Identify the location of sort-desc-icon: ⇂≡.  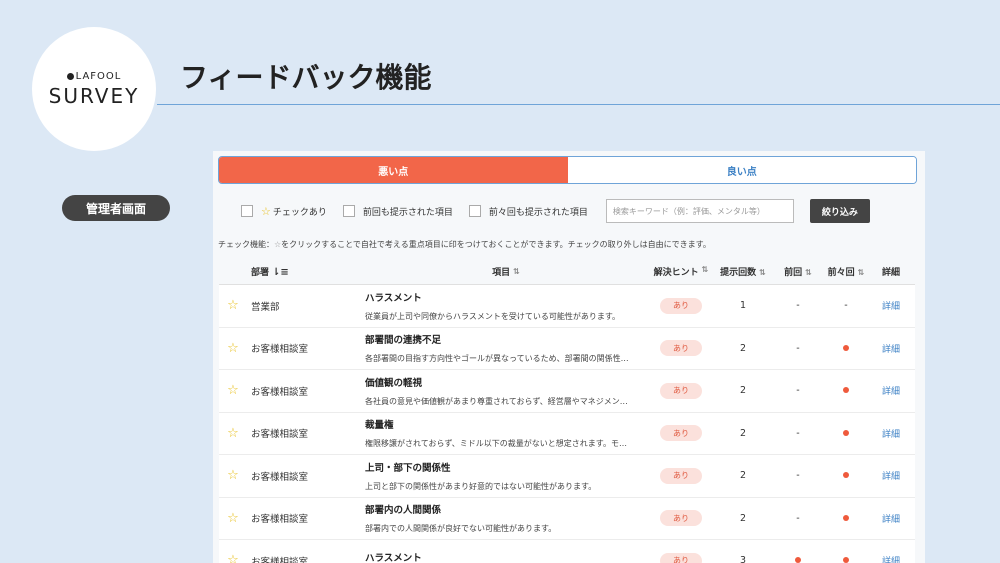
(280, 272).